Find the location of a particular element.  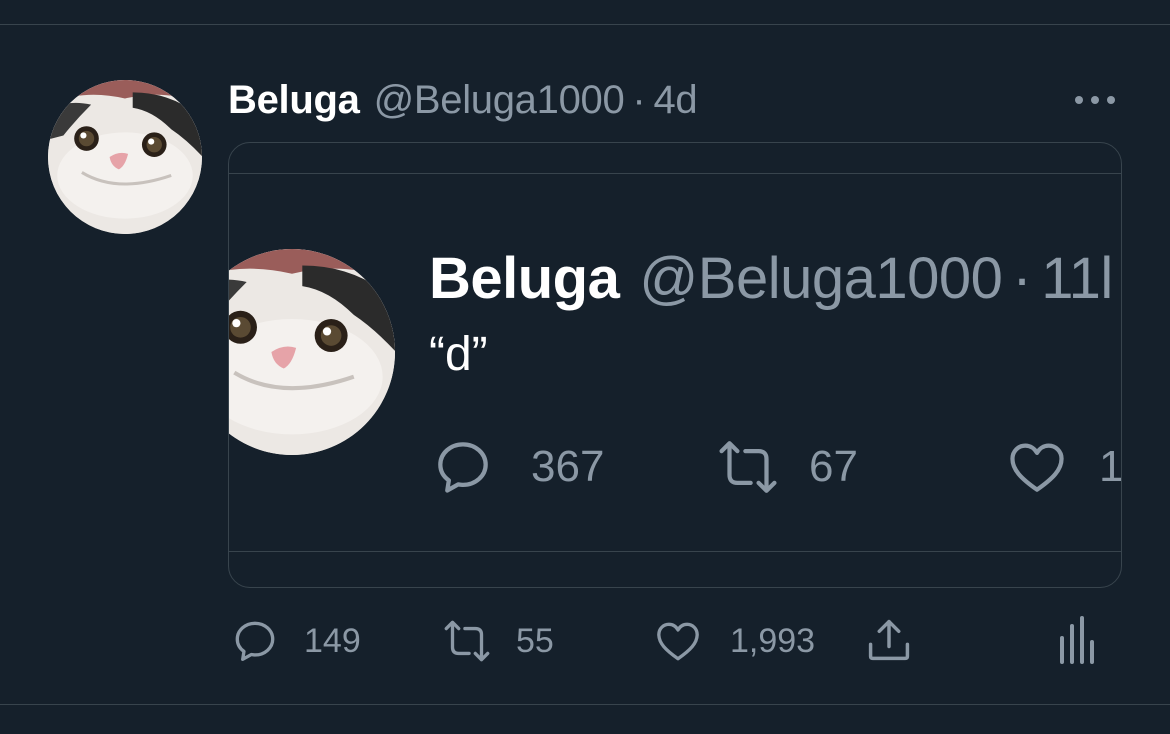

author-handle: @Beluga1000 is located at coordinates (499, 100).